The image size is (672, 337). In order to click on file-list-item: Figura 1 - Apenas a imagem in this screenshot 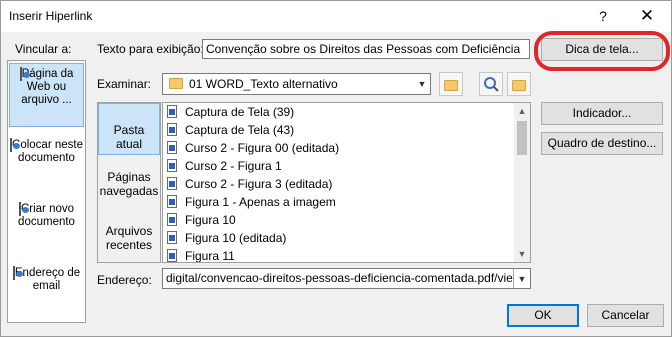, I will do `click(251, 202)`.